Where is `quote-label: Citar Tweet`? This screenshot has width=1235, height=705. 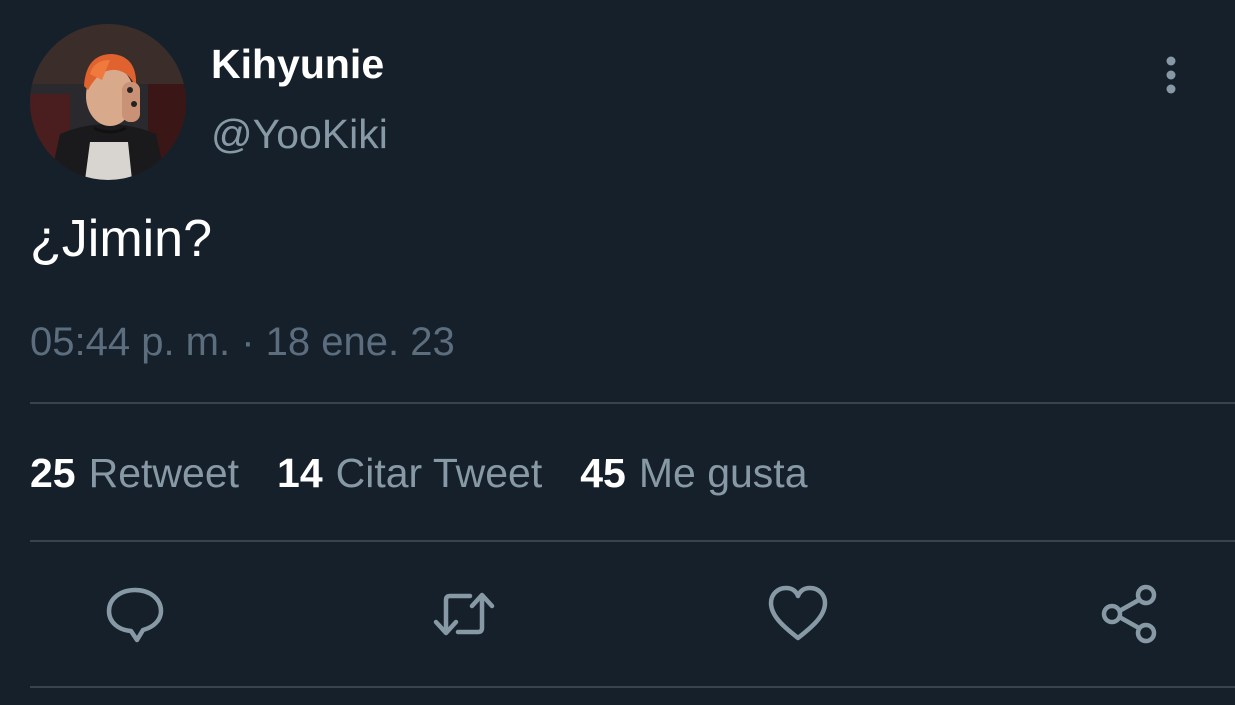 quote-label: Citar Tweet is located at coordinates (439, 473).